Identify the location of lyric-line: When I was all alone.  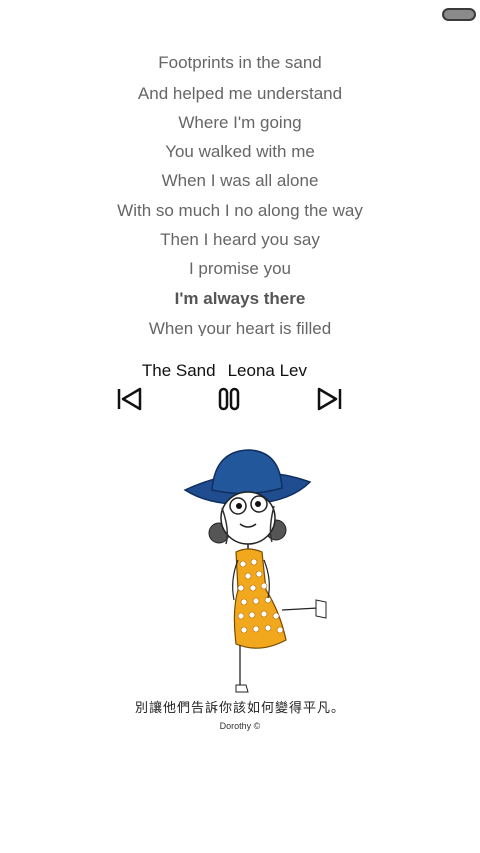
(240, 180).